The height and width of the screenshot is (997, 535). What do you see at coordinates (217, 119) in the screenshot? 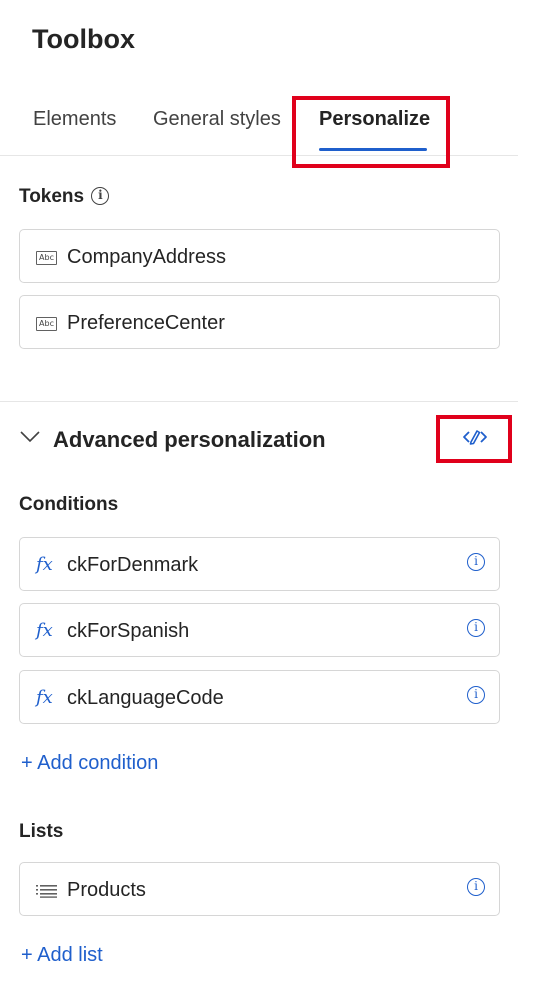
I see `tab-general-styles: General styles` at bounding box center [217, 119].